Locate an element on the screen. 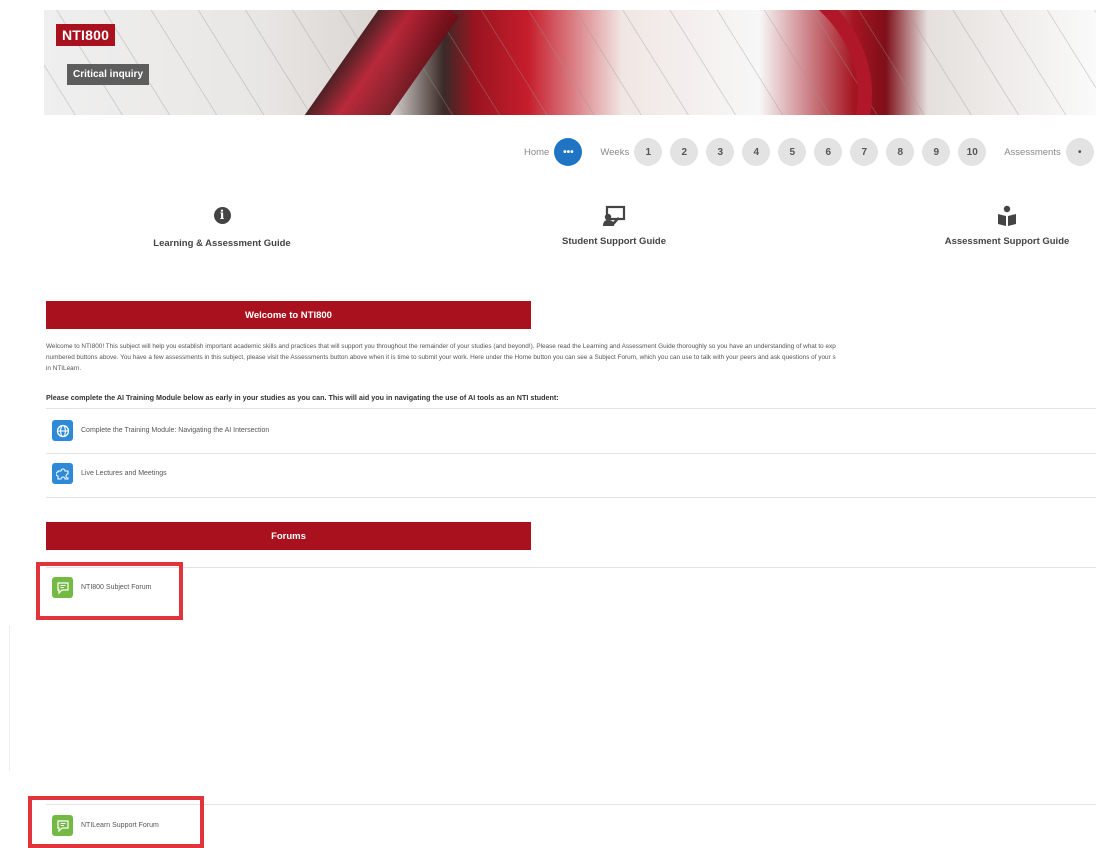 The width and height of the screenshot is (1096, 848). info-icon: i is located at coordinates (222, 218).